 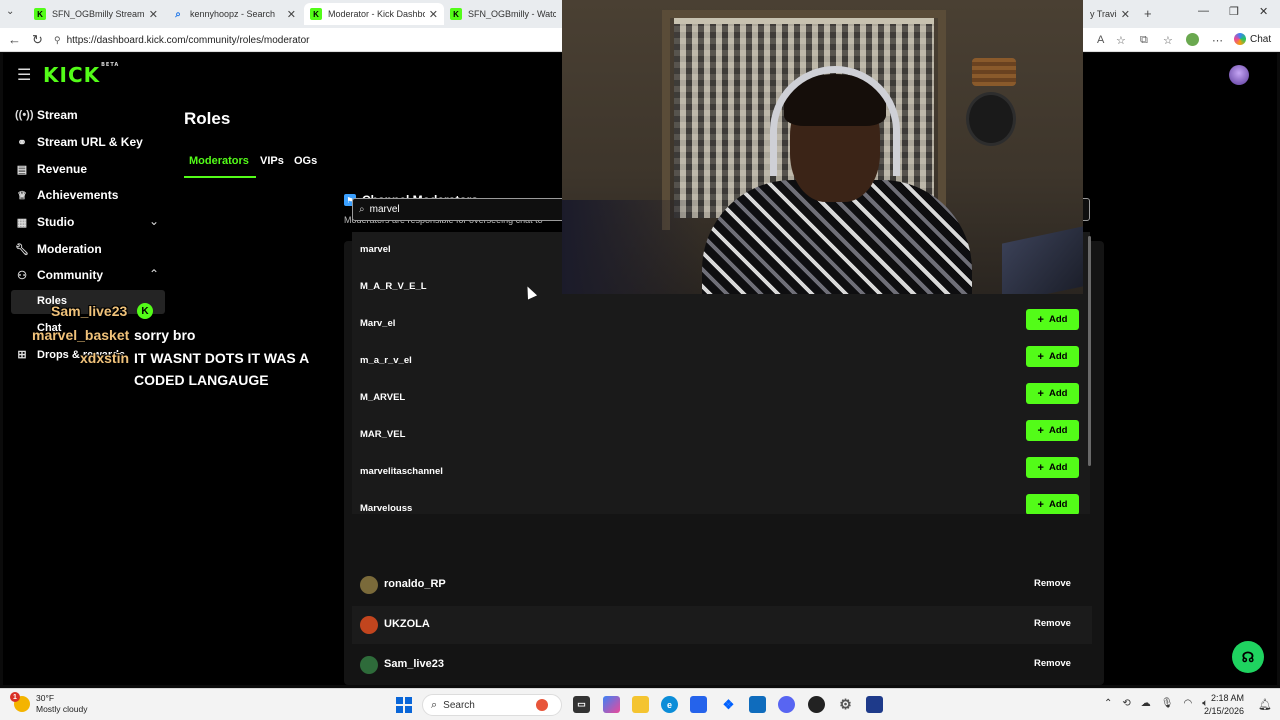 I want to click on minimize-icon: —, so click(x=1203, y=11).